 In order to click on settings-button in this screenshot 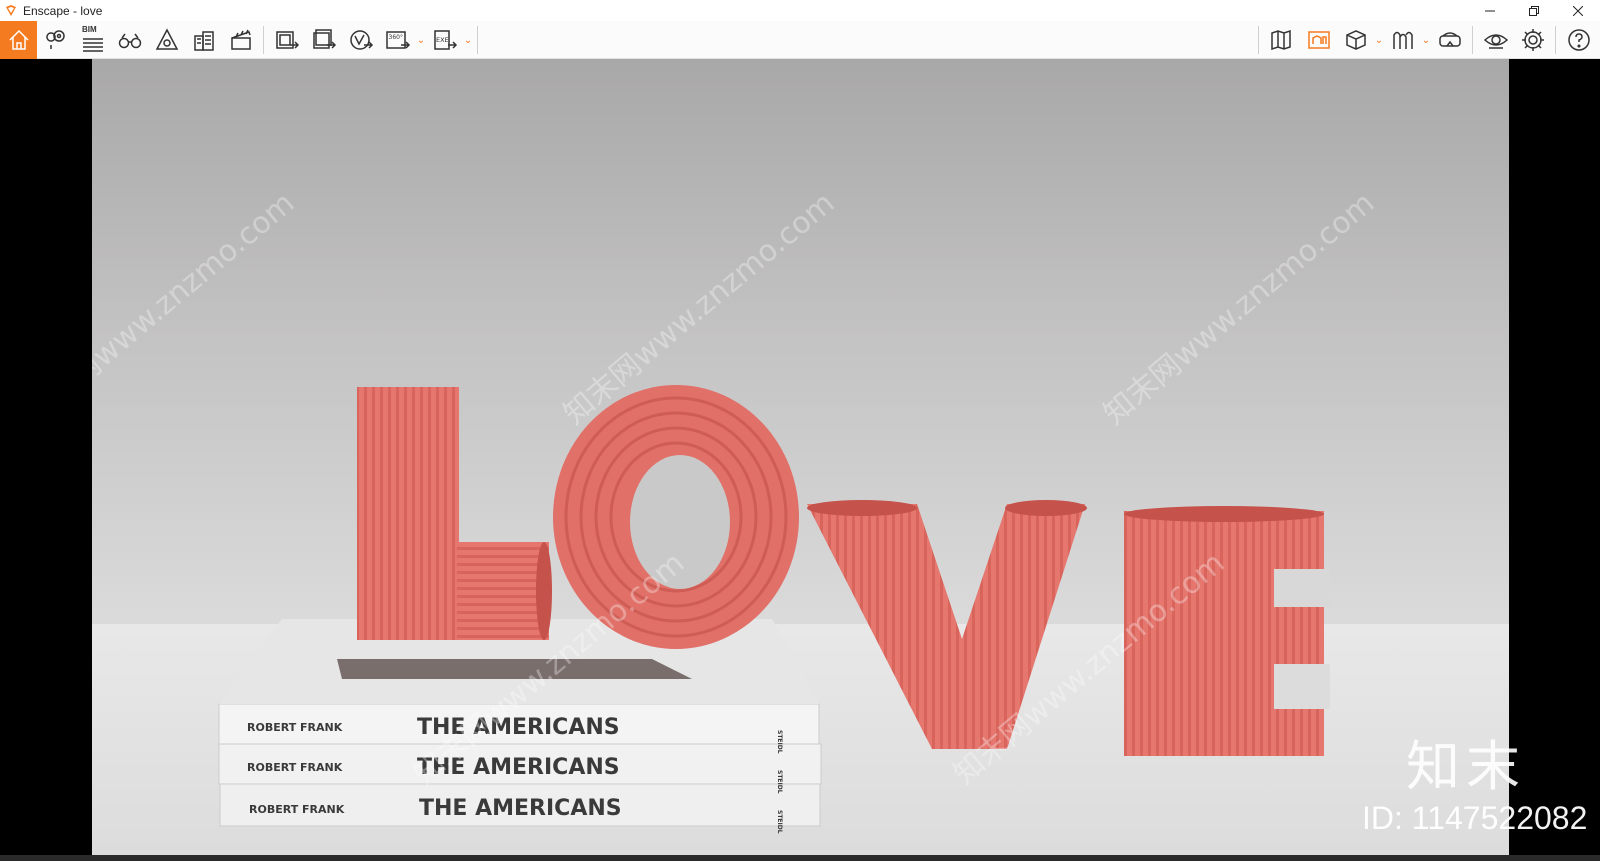, I will do `click(1532, 40)`.